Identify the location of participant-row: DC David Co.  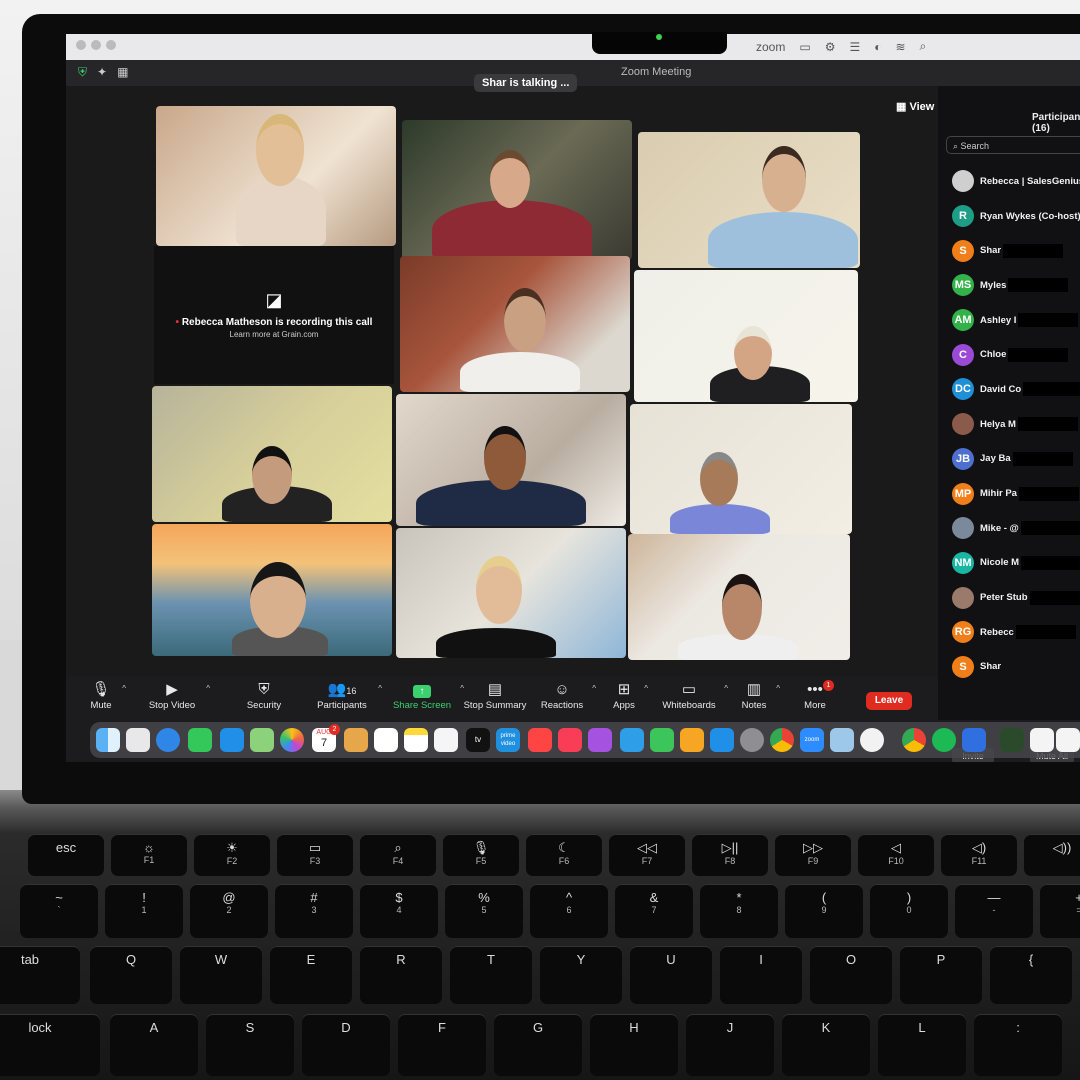
(1016, 389).